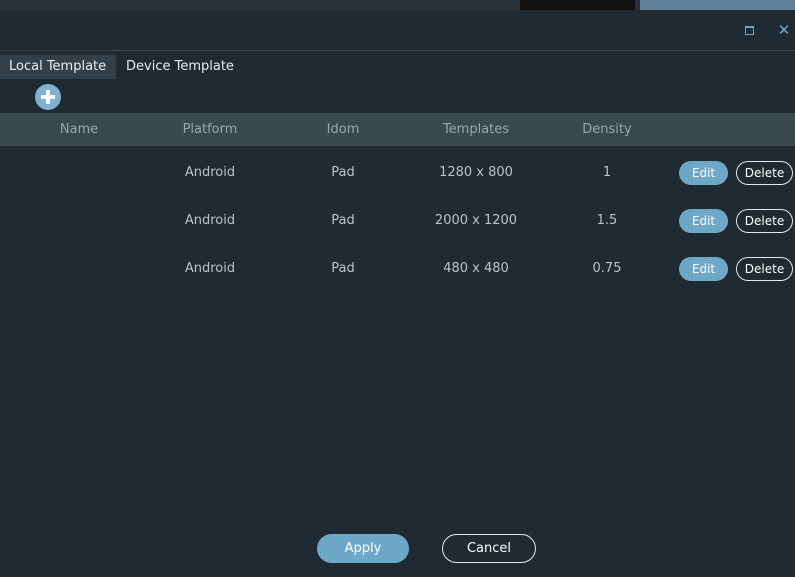  I want to click on column-header-platform: Platform, so click(210, 129).